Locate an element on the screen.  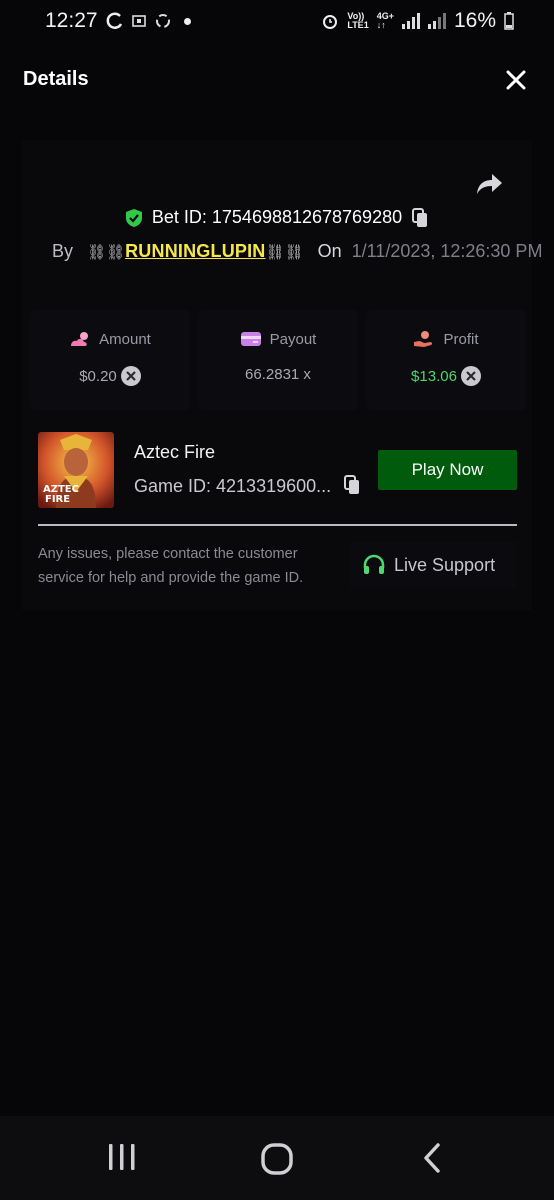
volte-indicator: Vo)) LTE1 is located at coordinates (358, 20).